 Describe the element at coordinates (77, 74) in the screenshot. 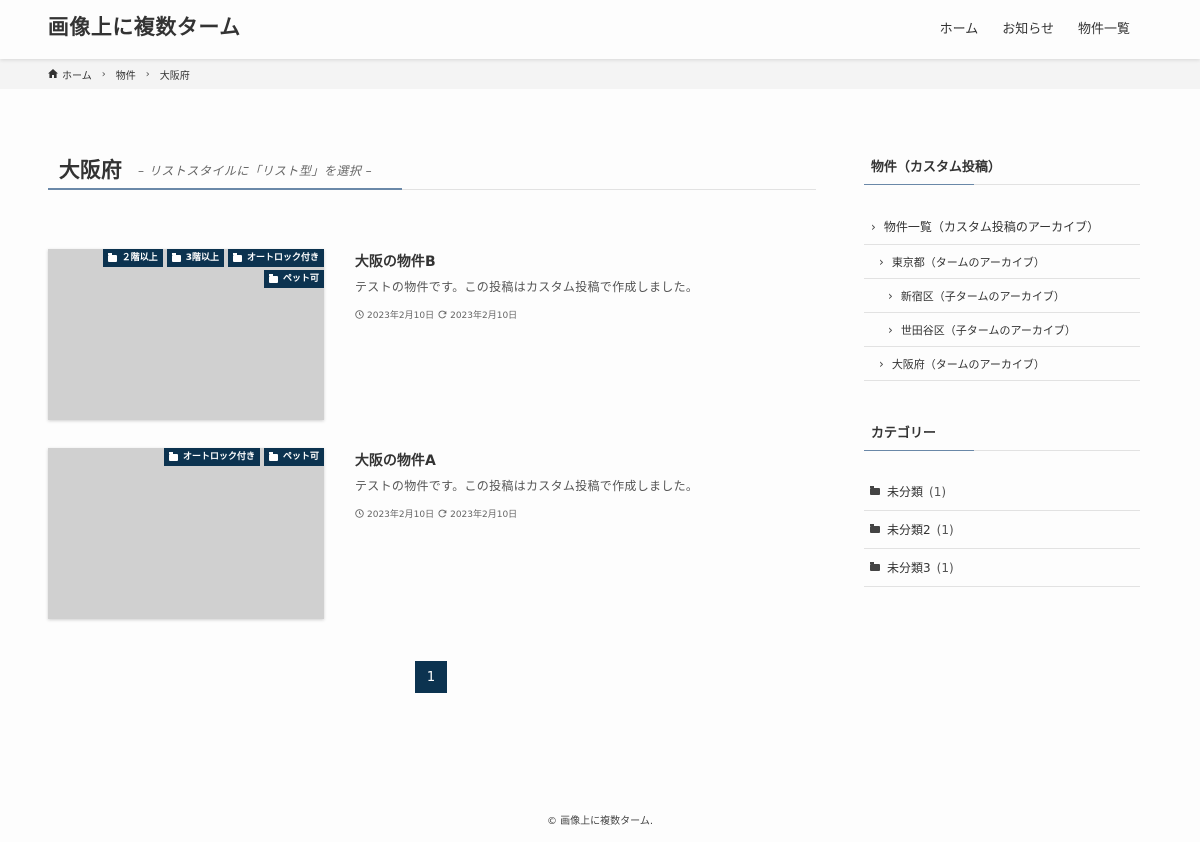

I see `breadcrumb-home: ホーム` at that location.